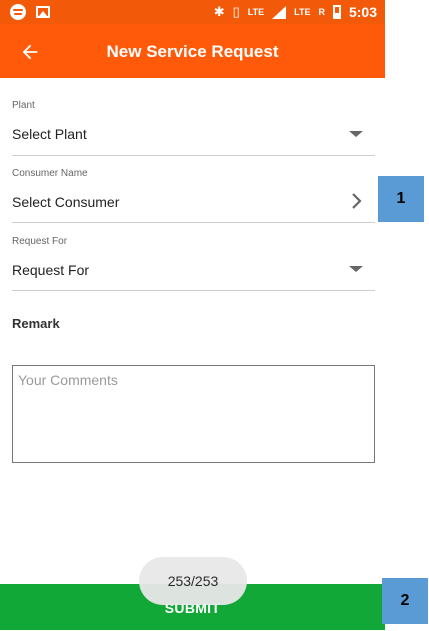 The height and width of the screenshot is (631, 429). What do you see at coordinates (302, 12) in the screenshot?
I see `lte-label: LTE` at bounding box center [302, 12].